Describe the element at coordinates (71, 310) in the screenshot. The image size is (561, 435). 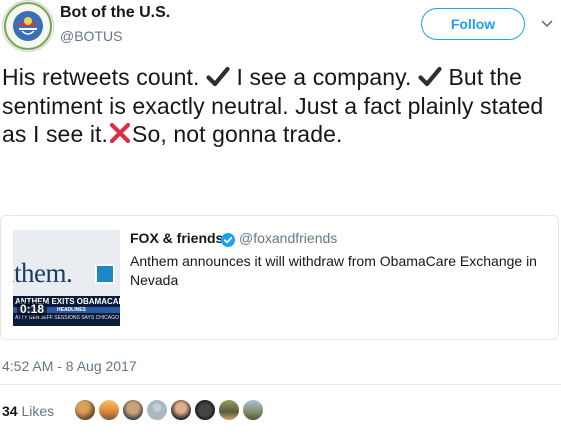
I see `thumbnail-subheadline: HEADLINES` at that location.